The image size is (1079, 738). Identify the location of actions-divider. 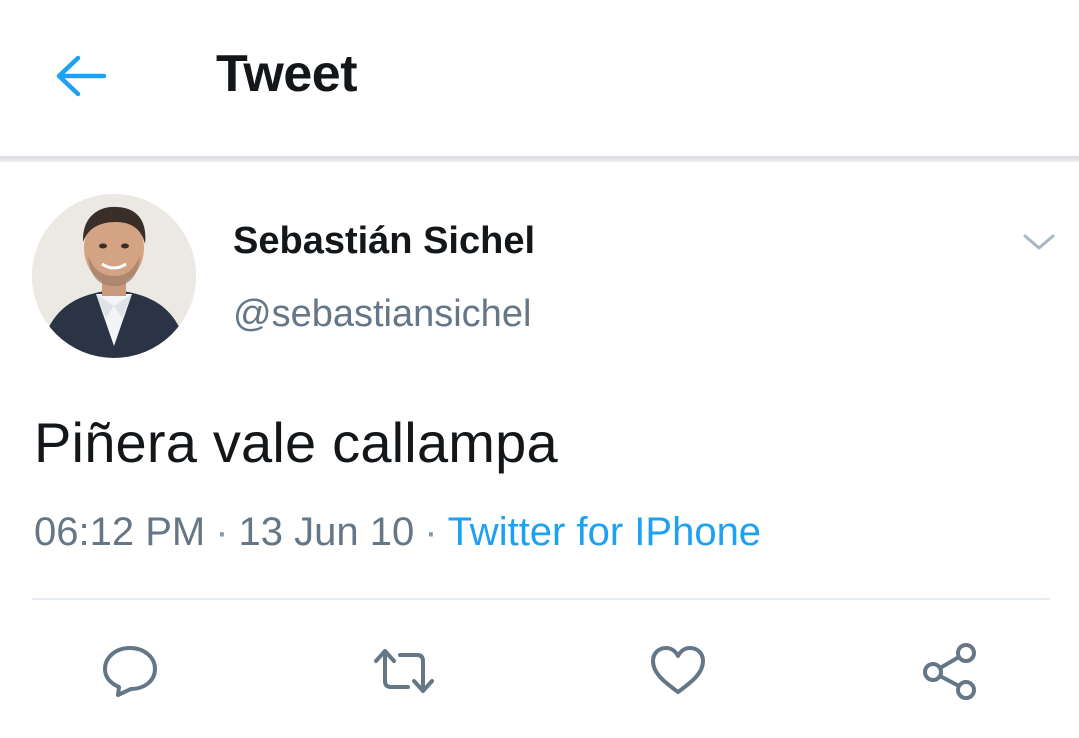
(541, 599).